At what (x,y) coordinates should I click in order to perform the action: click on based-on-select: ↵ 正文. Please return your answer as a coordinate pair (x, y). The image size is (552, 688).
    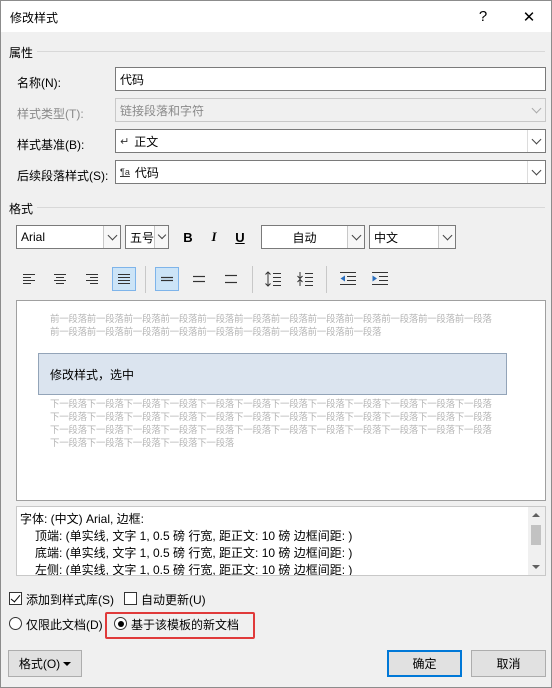
    Looking at the image, I should click on (330, 141).